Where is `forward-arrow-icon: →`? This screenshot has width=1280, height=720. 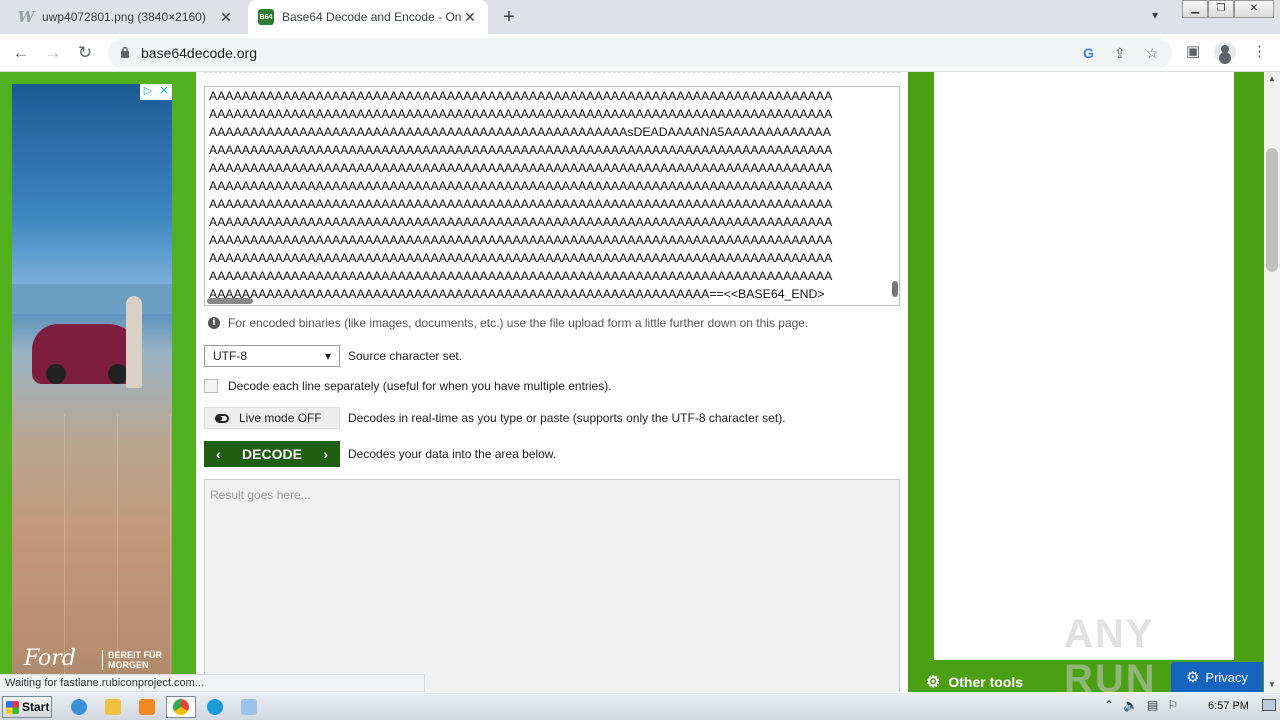 forward-arrow-icon: → is located at coordinates (53, 53).